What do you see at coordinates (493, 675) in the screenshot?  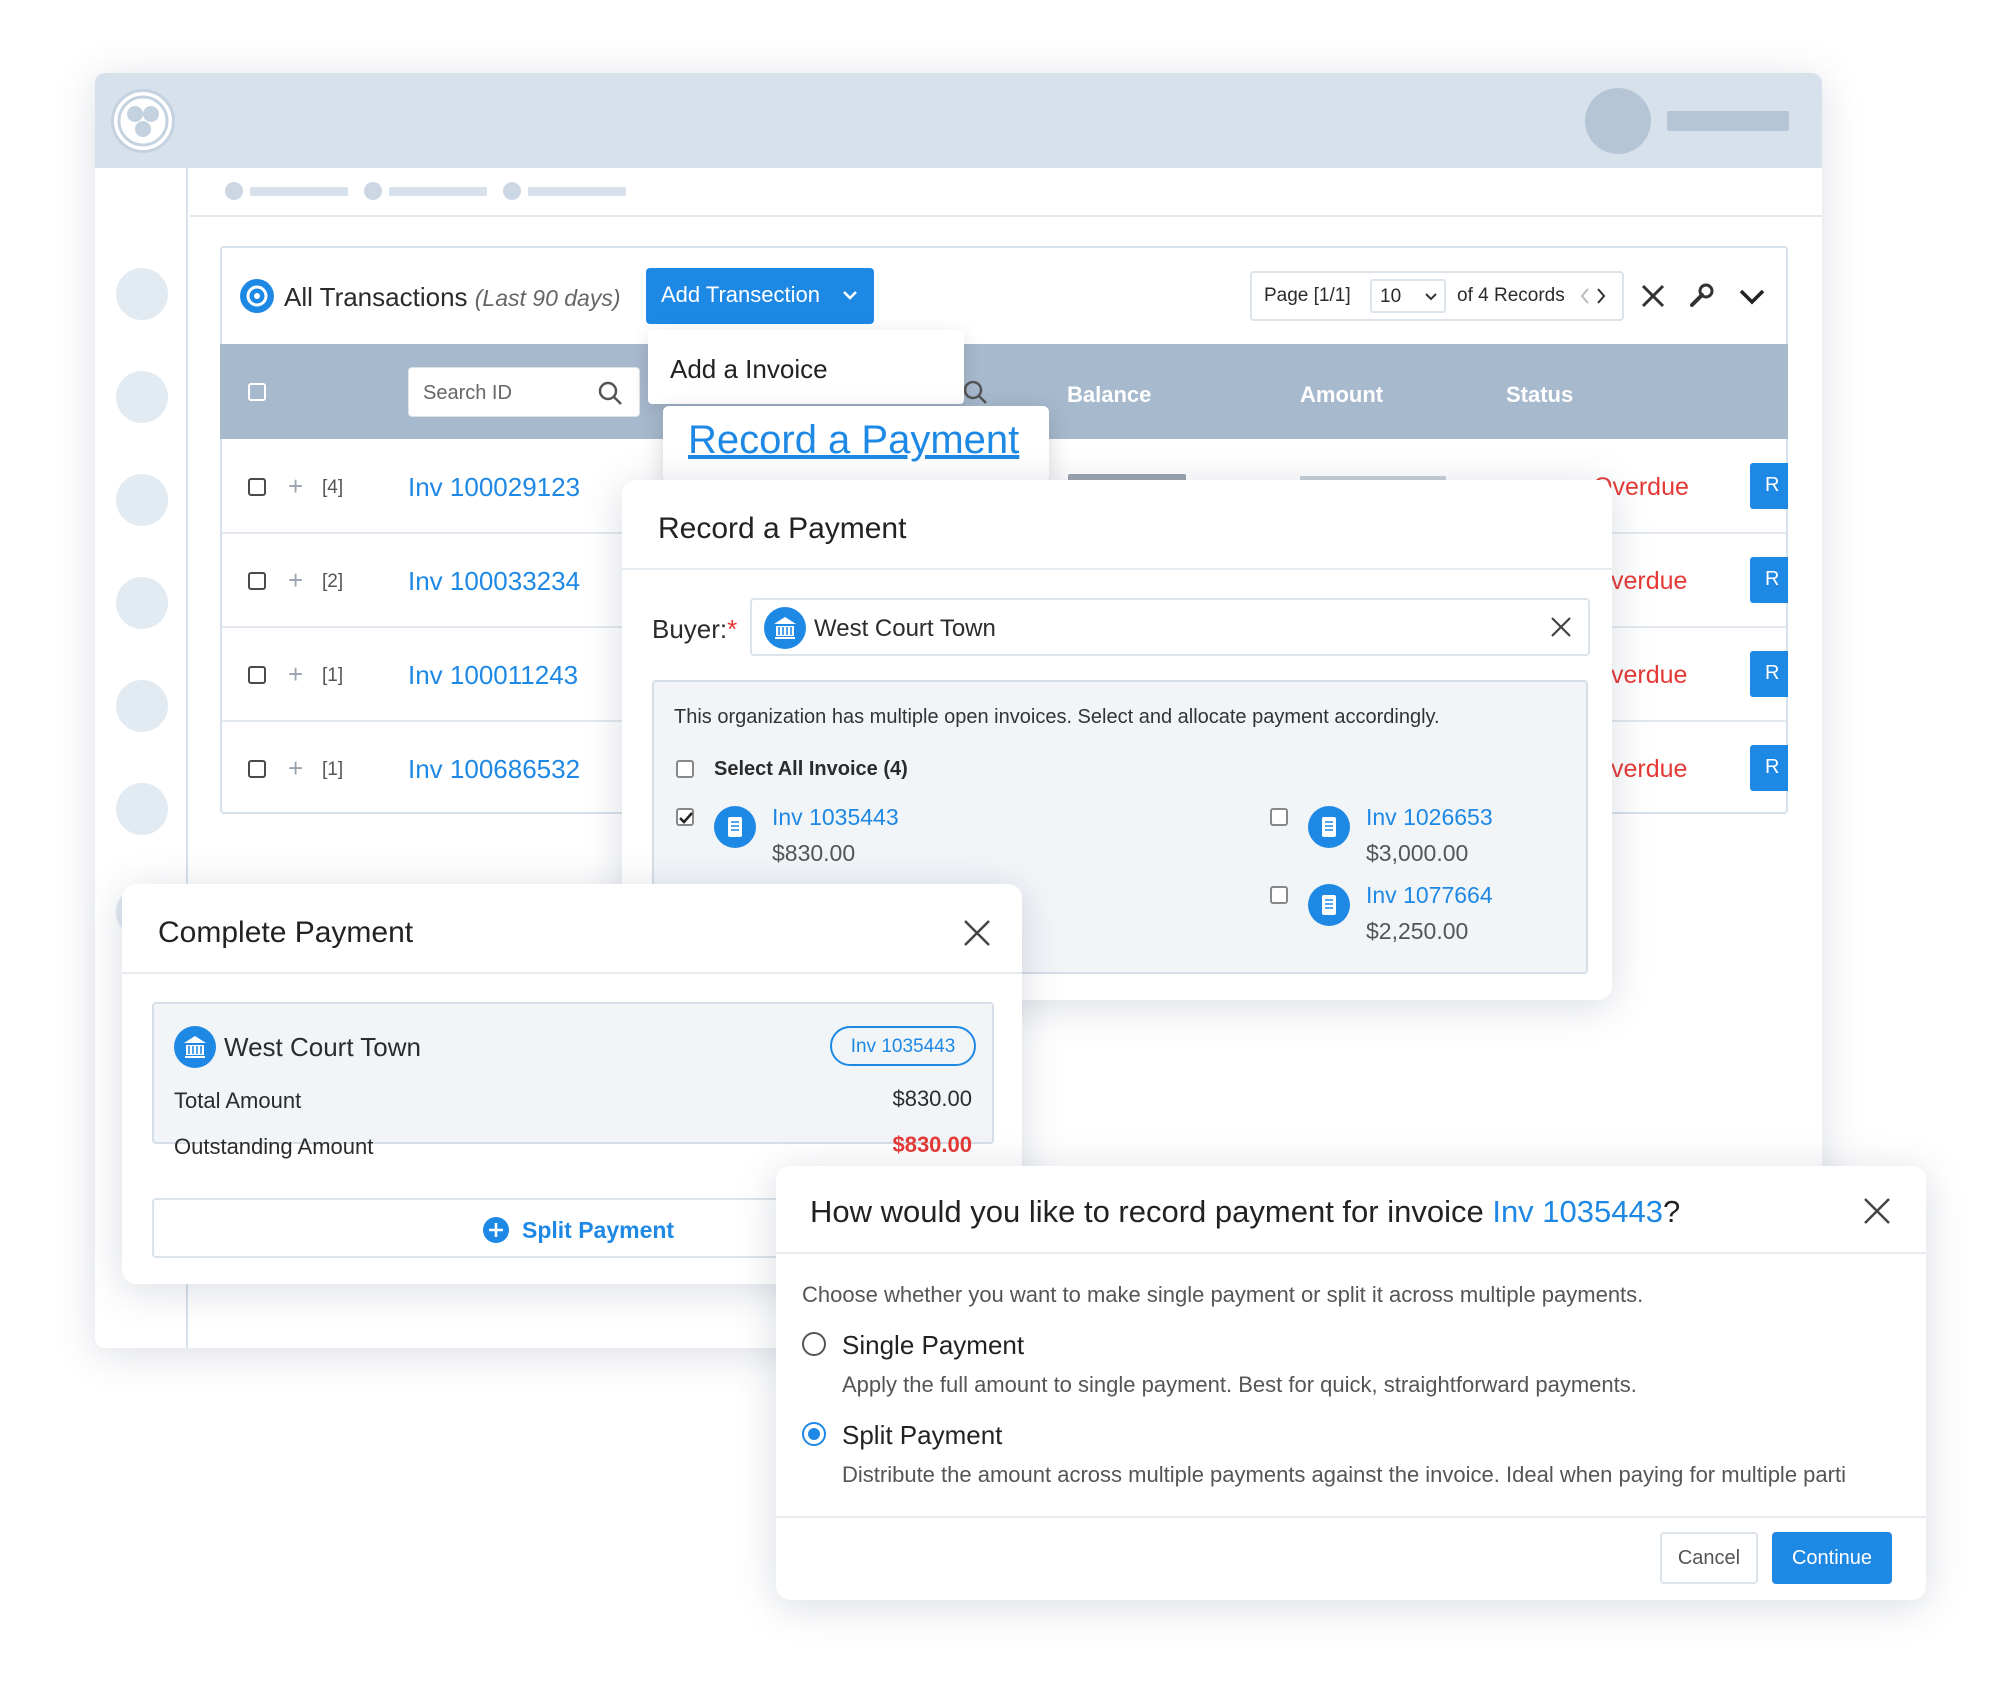 I see `invoice-link: Inv 100011243` at bounding box center [493, 675].